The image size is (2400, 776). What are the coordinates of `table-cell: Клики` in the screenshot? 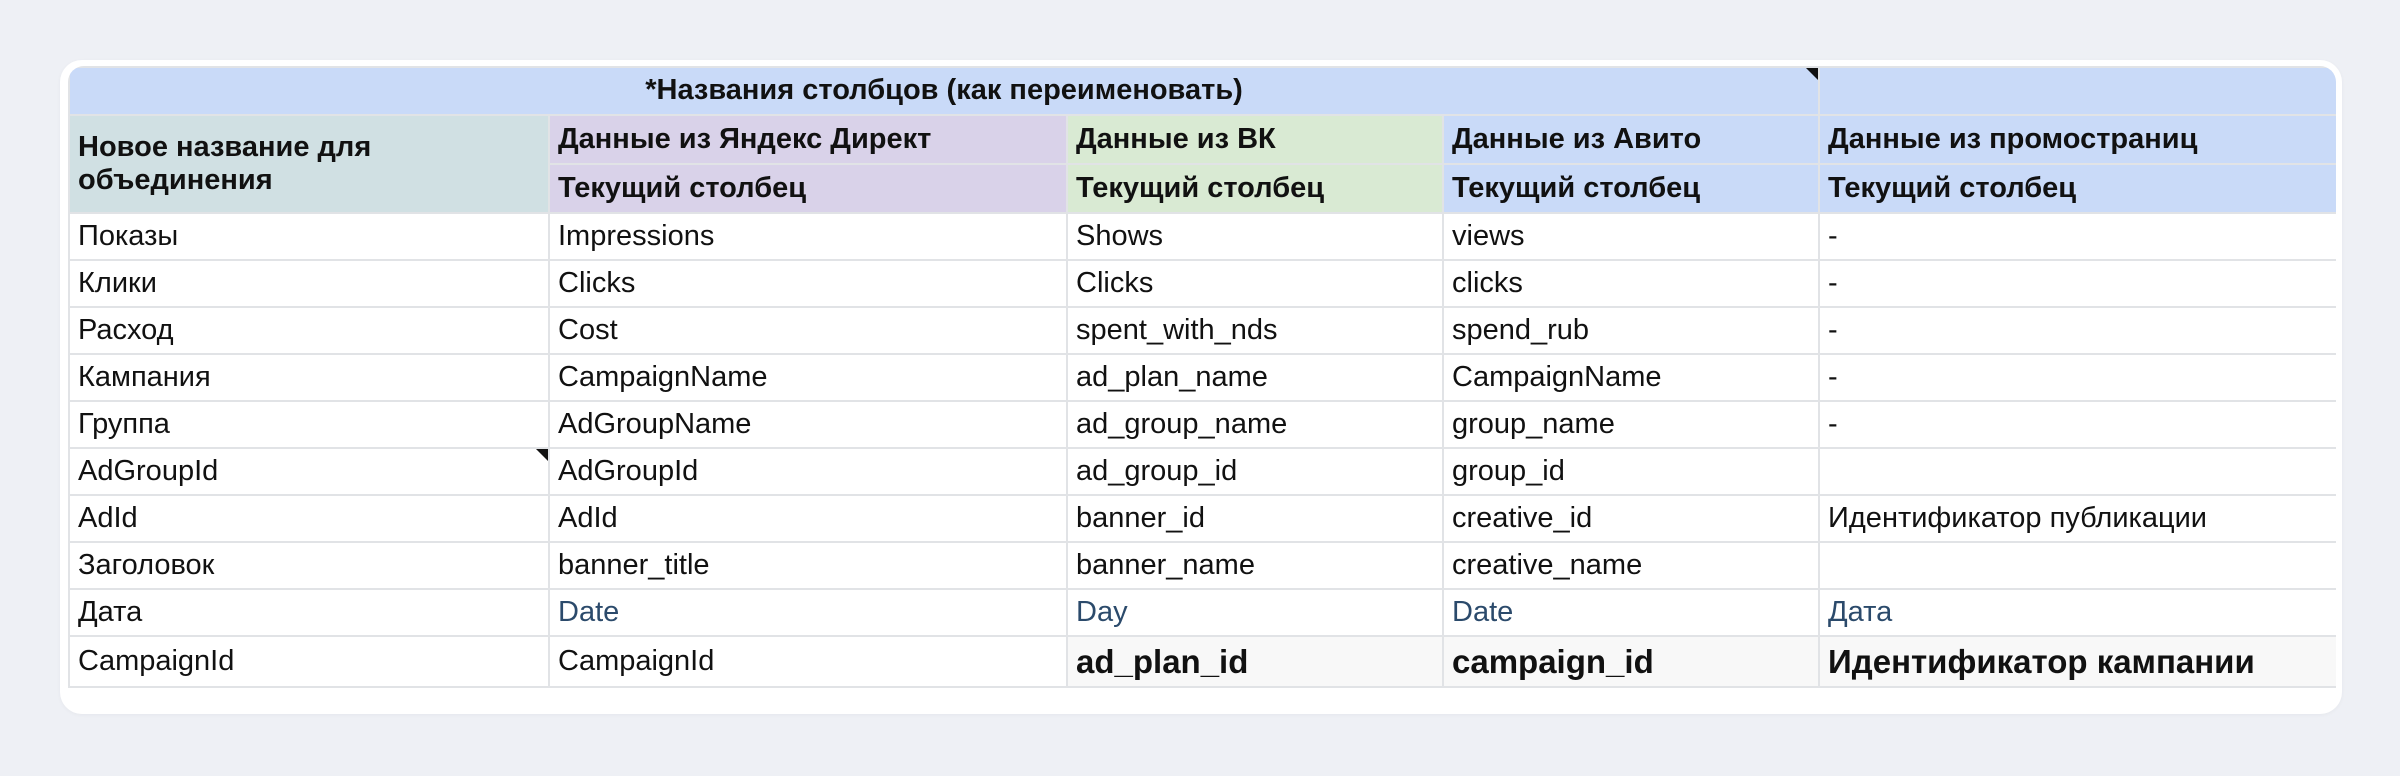 It's located at (309, 283).